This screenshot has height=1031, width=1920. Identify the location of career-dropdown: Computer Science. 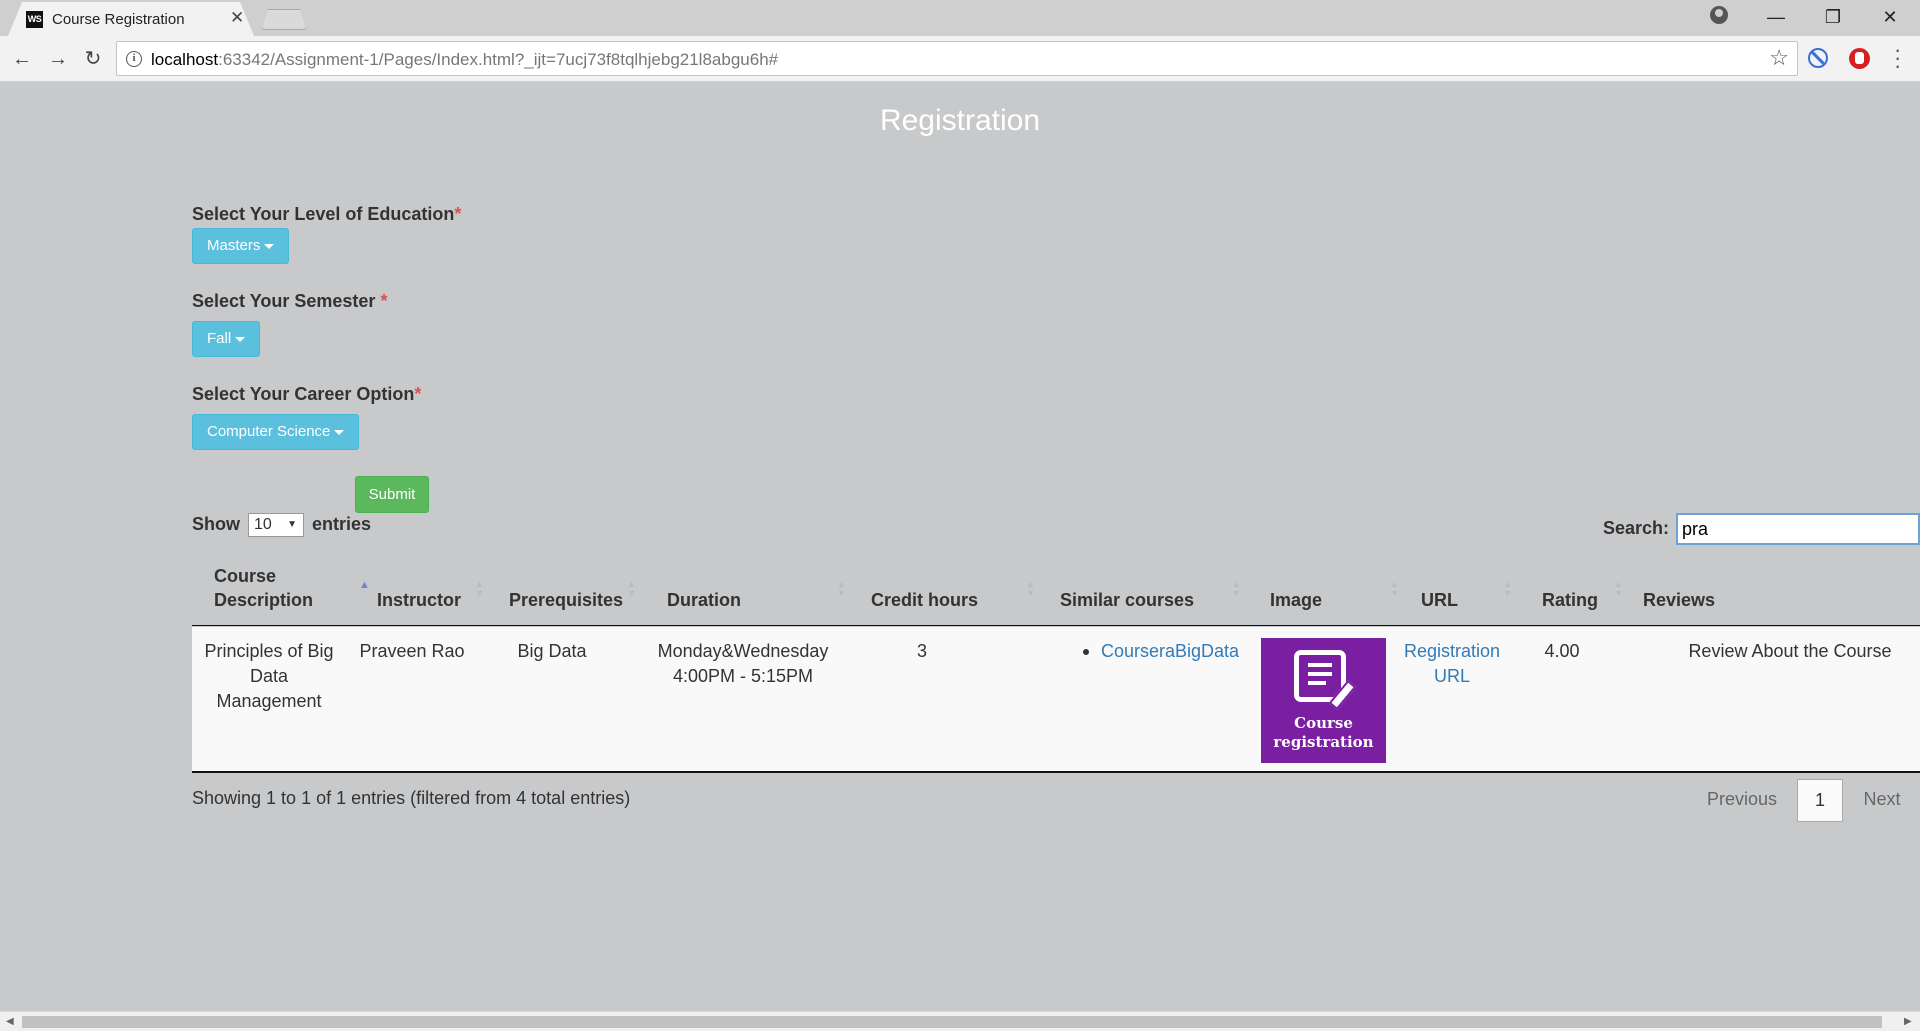
(276, 432).